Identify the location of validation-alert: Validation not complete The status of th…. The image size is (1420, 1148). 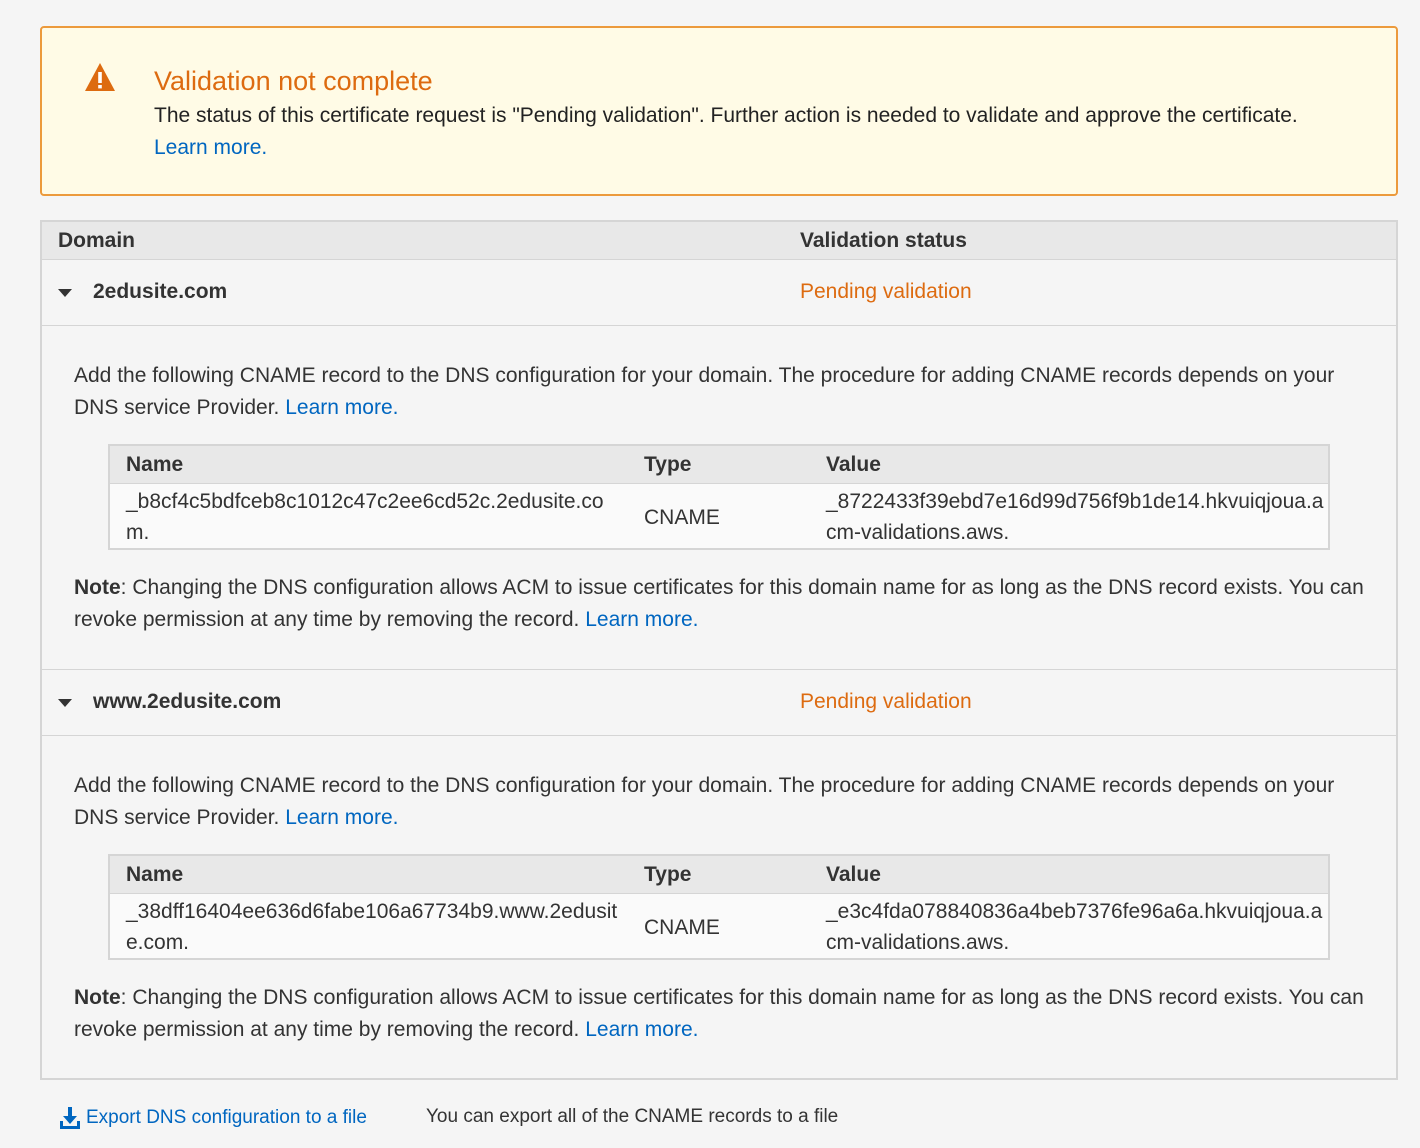
(719, 111).